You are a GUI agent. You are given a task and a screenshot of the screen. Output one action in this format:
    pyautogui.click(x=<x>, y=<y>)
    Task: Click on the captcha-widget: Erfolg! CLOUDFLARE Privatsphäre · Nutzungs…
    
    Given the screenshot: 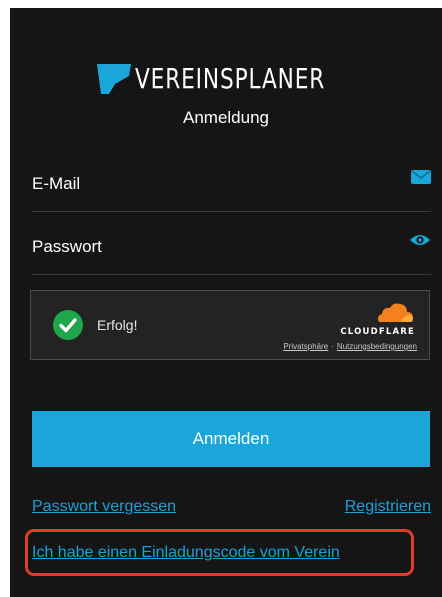 What is the action you would take?
    pyautogui.click(x=230, y=325)
    